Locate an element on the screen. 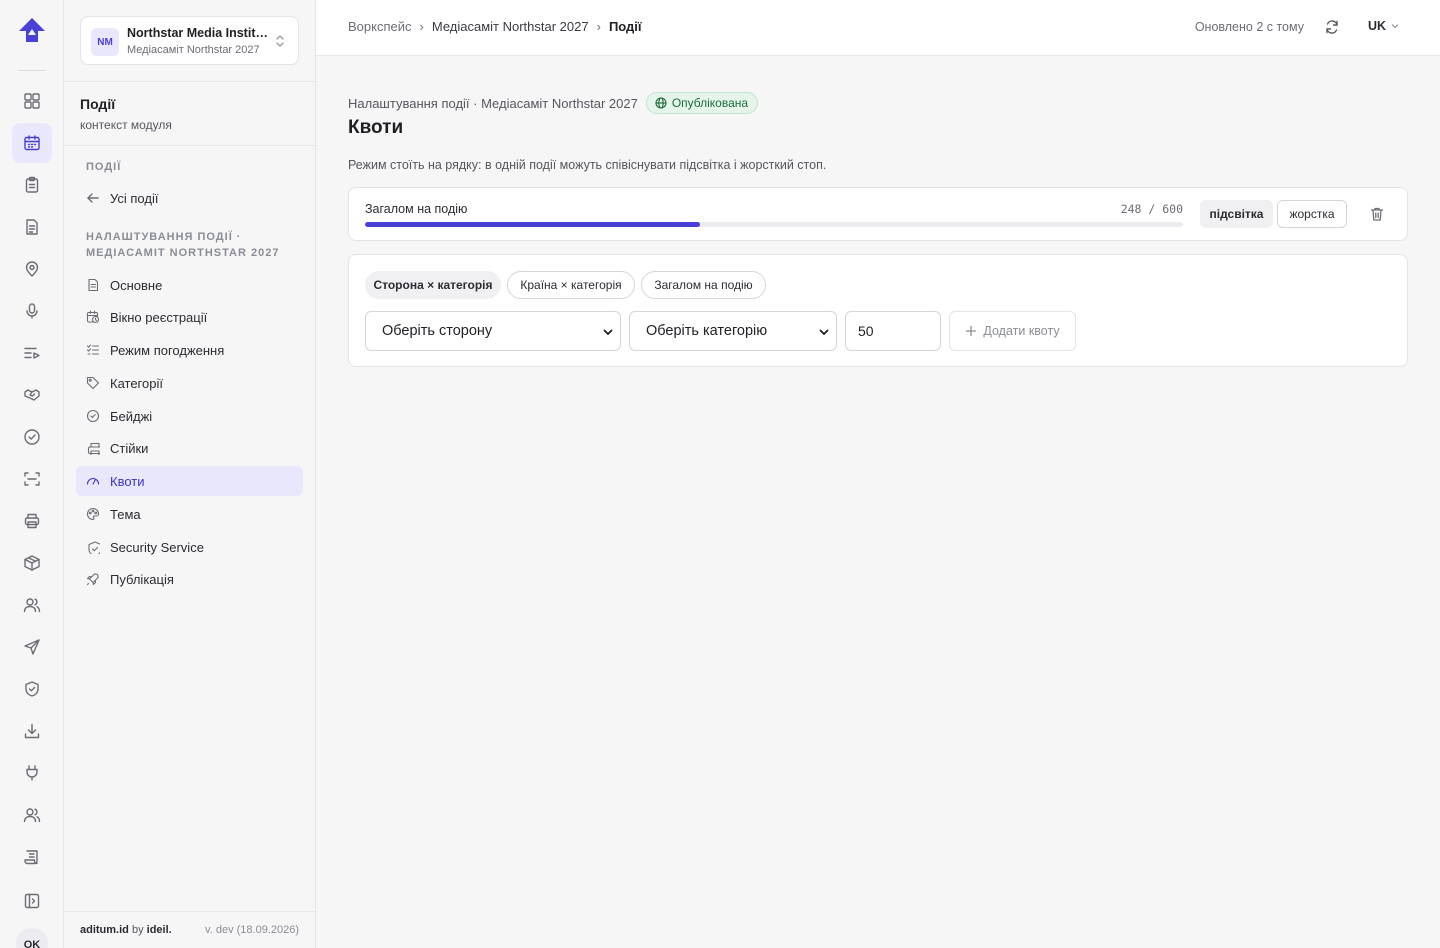 This screenshot has width=1440, height=948. rail-item-shield is located at coordinates (32, 689).